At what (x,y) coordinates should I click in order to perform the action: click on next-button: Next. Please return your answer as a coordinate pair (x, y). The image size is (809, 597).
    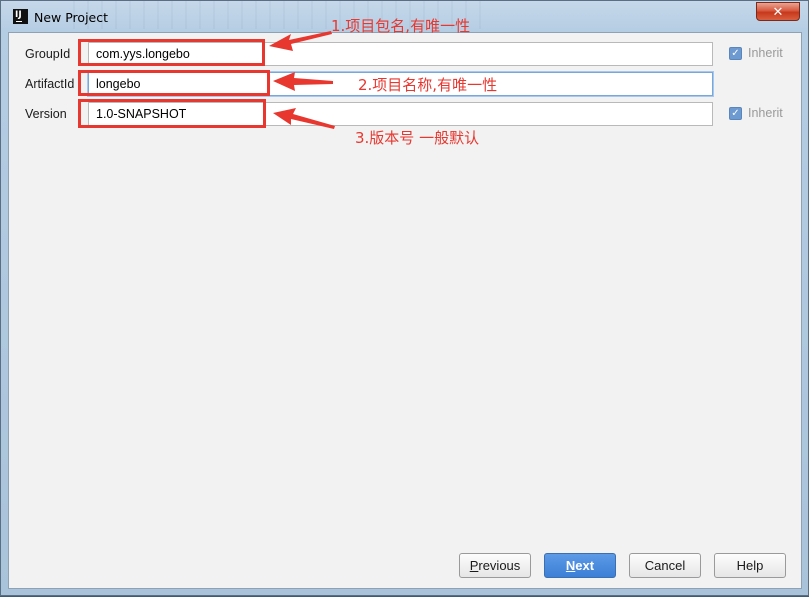
    Looking at the image, I should click on (580, 565).